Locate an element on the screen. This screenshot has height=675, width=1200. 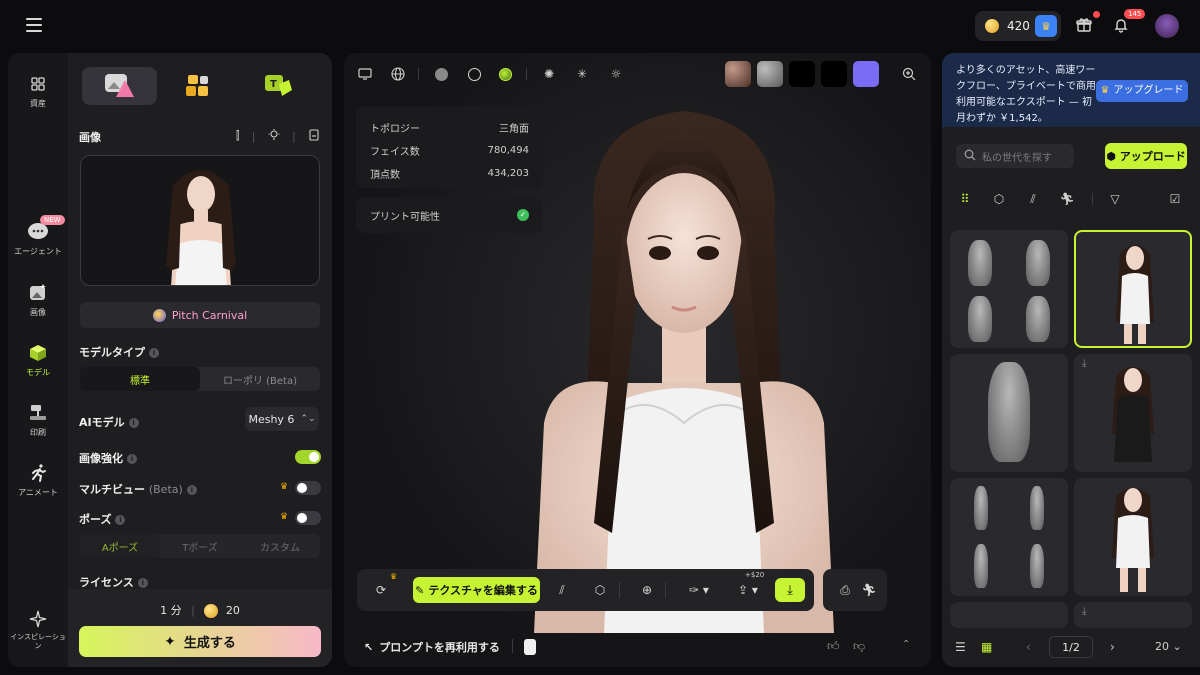
texture-icon: ⫽ is located at coordinates (1033, 199).